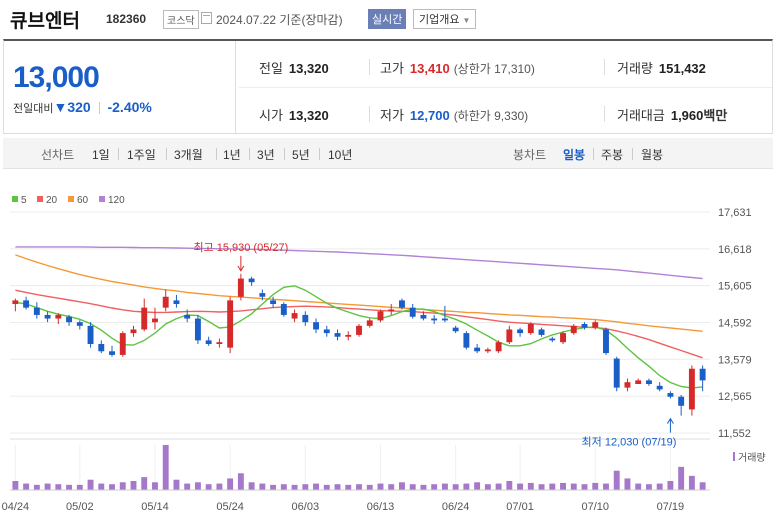 Image resolution: width=773 pixels, height=515 pixels. I want to click on period-monthly: 월봉, so click(652, 154).